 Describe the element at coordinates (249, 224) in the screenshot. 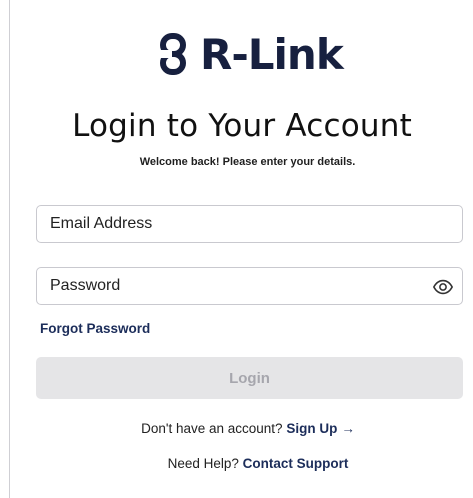

I see `email-field: Email Address` at that location.